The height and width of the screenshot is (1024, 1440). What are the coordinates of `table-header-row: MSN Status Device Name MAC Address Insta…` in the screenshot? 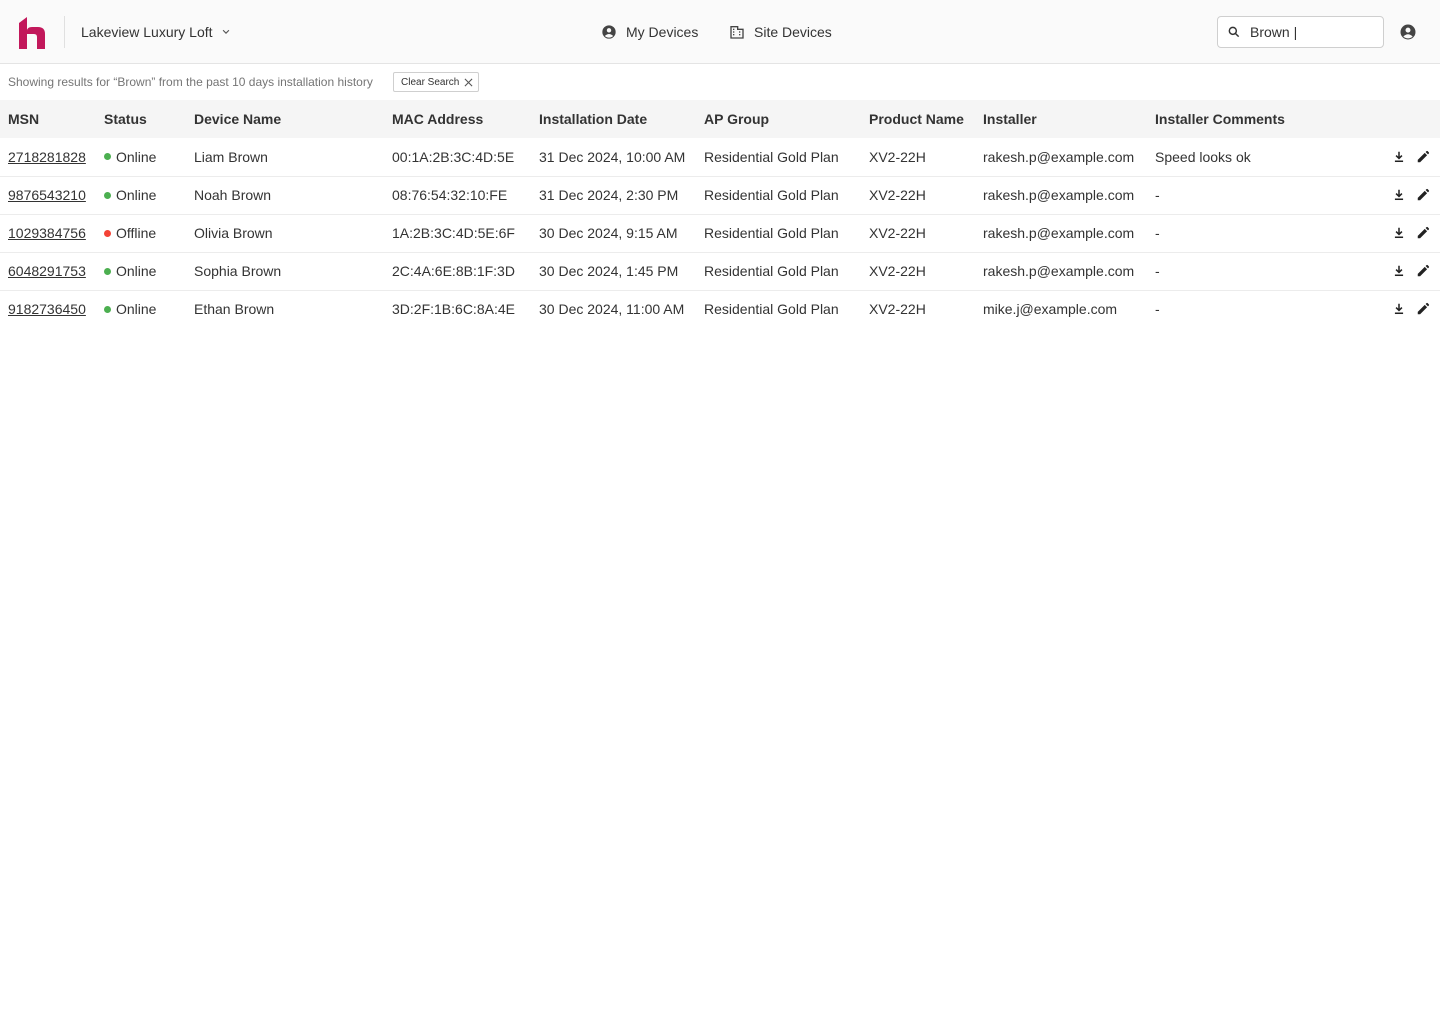 It's located at (720, 119).